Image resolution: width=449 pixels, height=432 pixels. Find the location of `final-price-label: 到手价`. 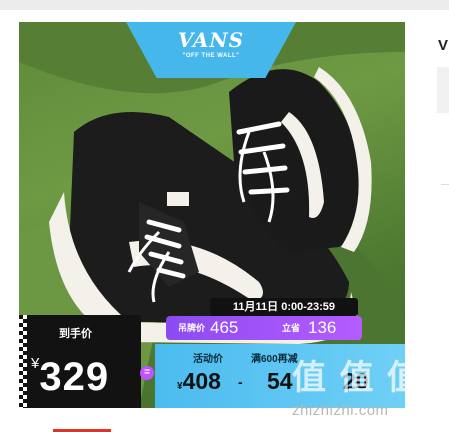

final-price-label: 到手价 is located at coordinates (75, 334).